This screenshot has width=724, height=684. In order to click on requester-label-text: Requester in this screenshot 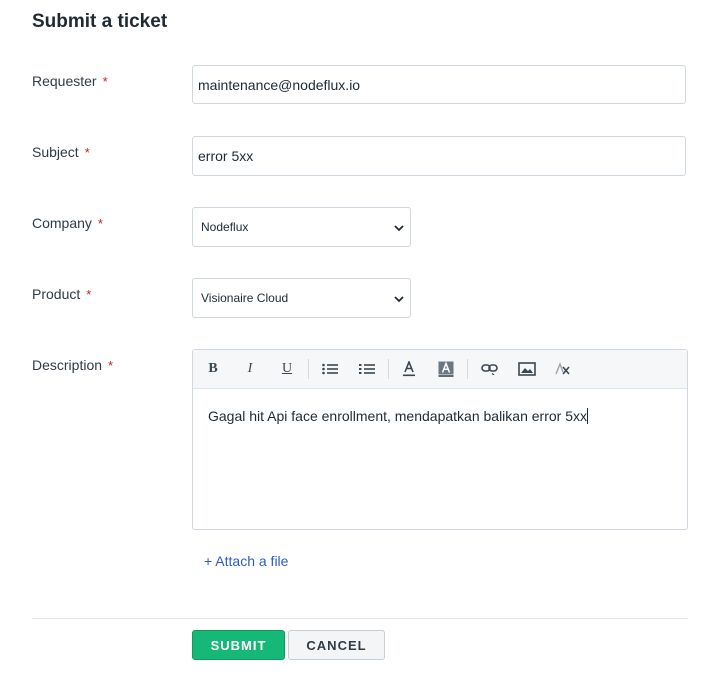, I will do `click(64, 81)`.